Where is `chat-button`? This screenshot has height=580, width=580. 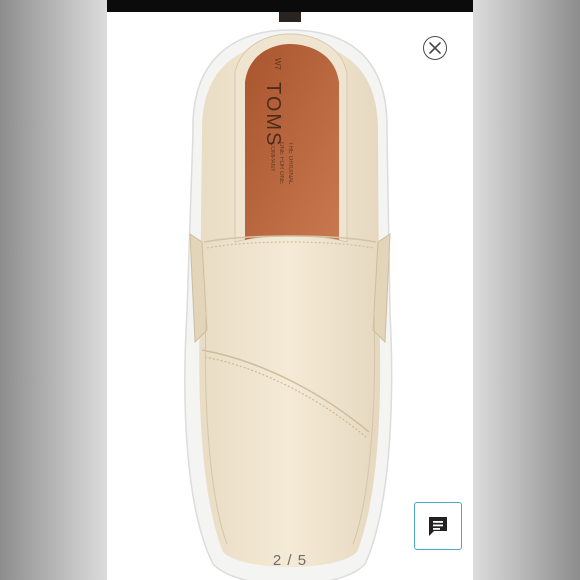
chat-button is located at coordinates (438, 526).